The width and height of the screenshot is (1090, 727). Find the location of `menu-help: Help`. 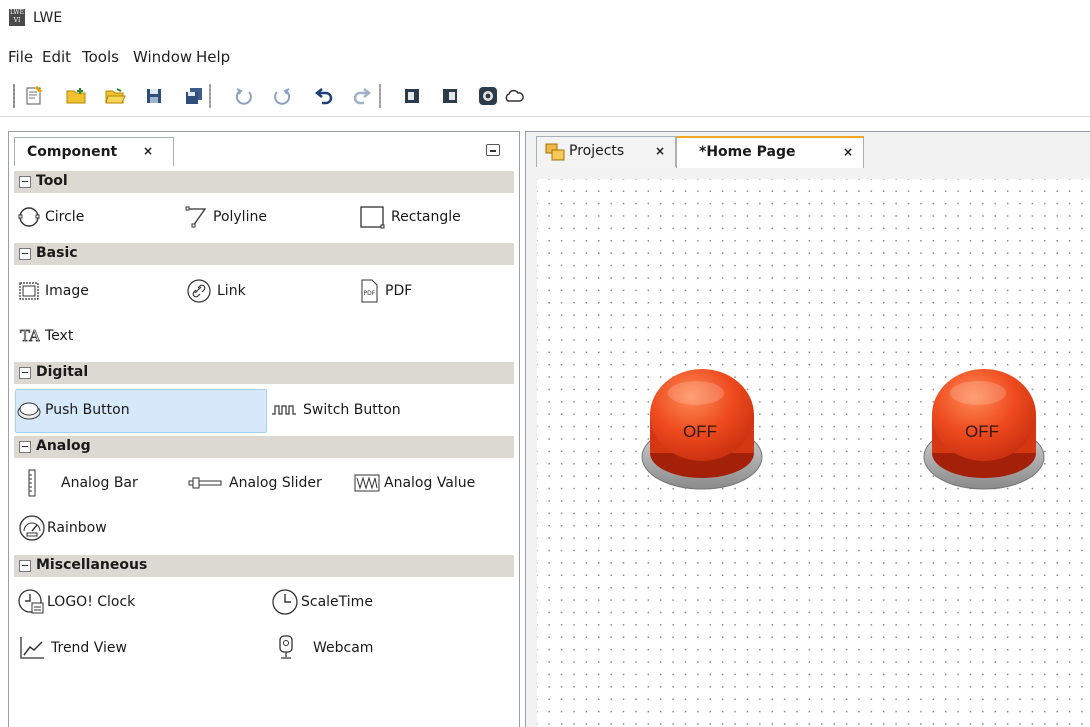

menu-help: Help is located at coordinates (213, 57).